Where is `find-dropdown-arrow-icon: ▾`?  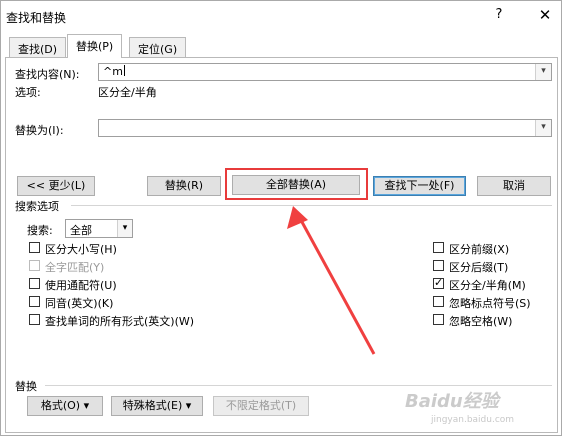 find-dropdown-arrow-icon: ▾ is located at coordinates (543, 72).